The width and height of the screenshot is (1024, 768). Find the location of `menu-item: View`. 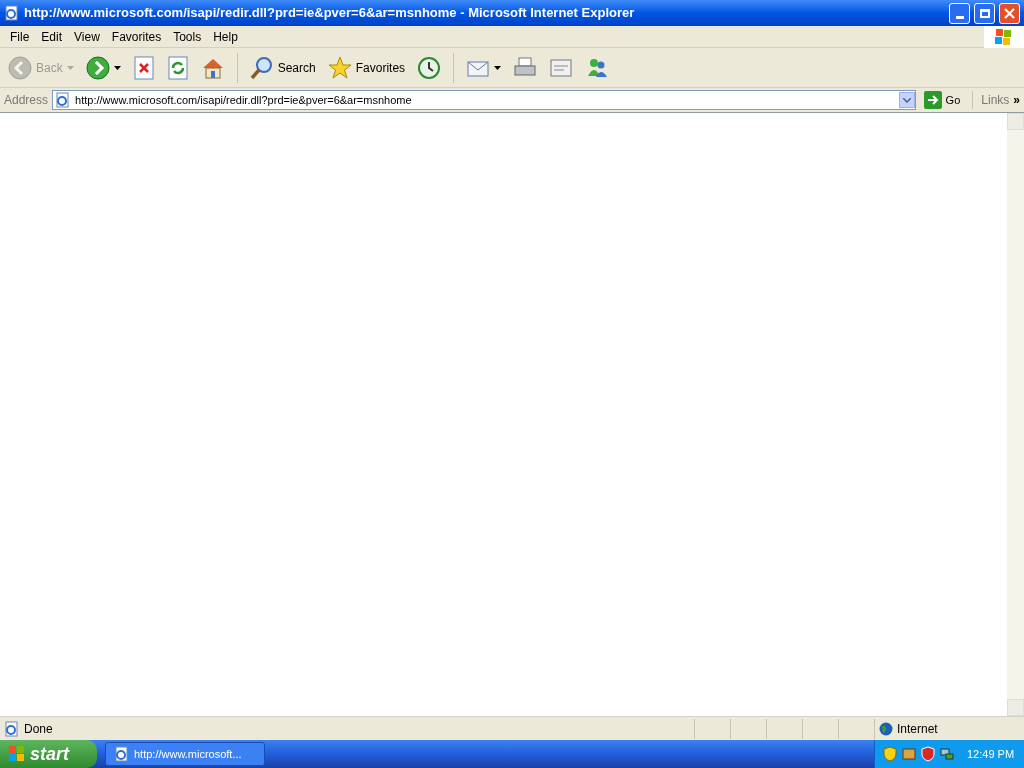

menu-item: View is located at coordinates (87, 36).